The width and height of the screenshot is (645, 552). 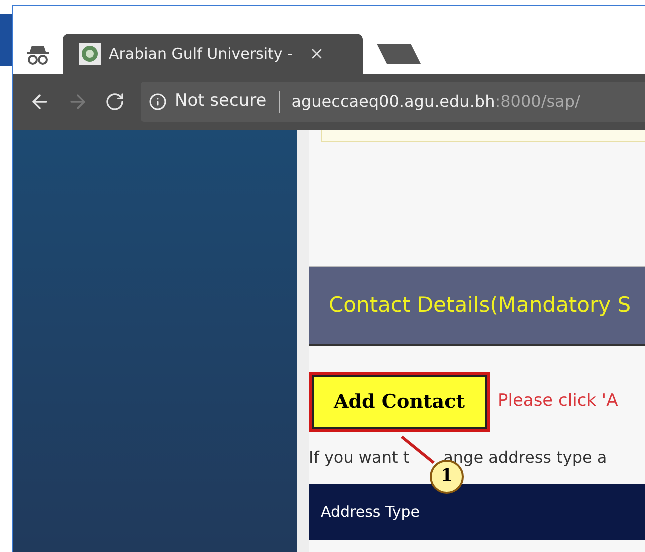 I want to click on address-bar: Not secure agueccaeq00.agu.edu.bh:8000/sap/, so click(x=393, y=102).